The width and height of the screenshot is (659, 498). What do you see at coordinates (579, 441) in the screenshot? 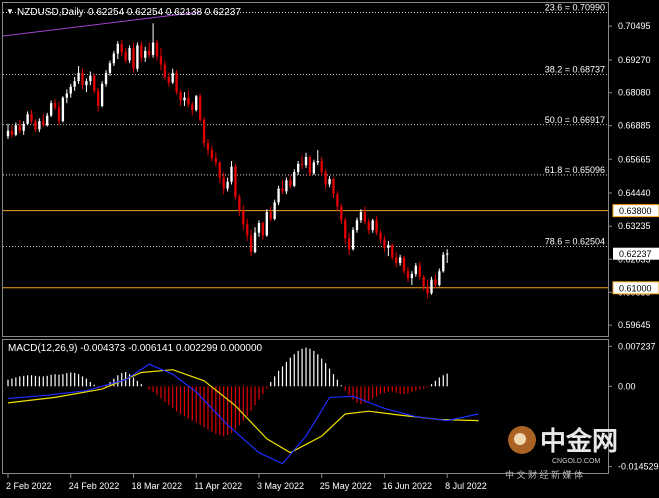
I see `watermark-brand: 中金网` at bounding box center [579, 441].